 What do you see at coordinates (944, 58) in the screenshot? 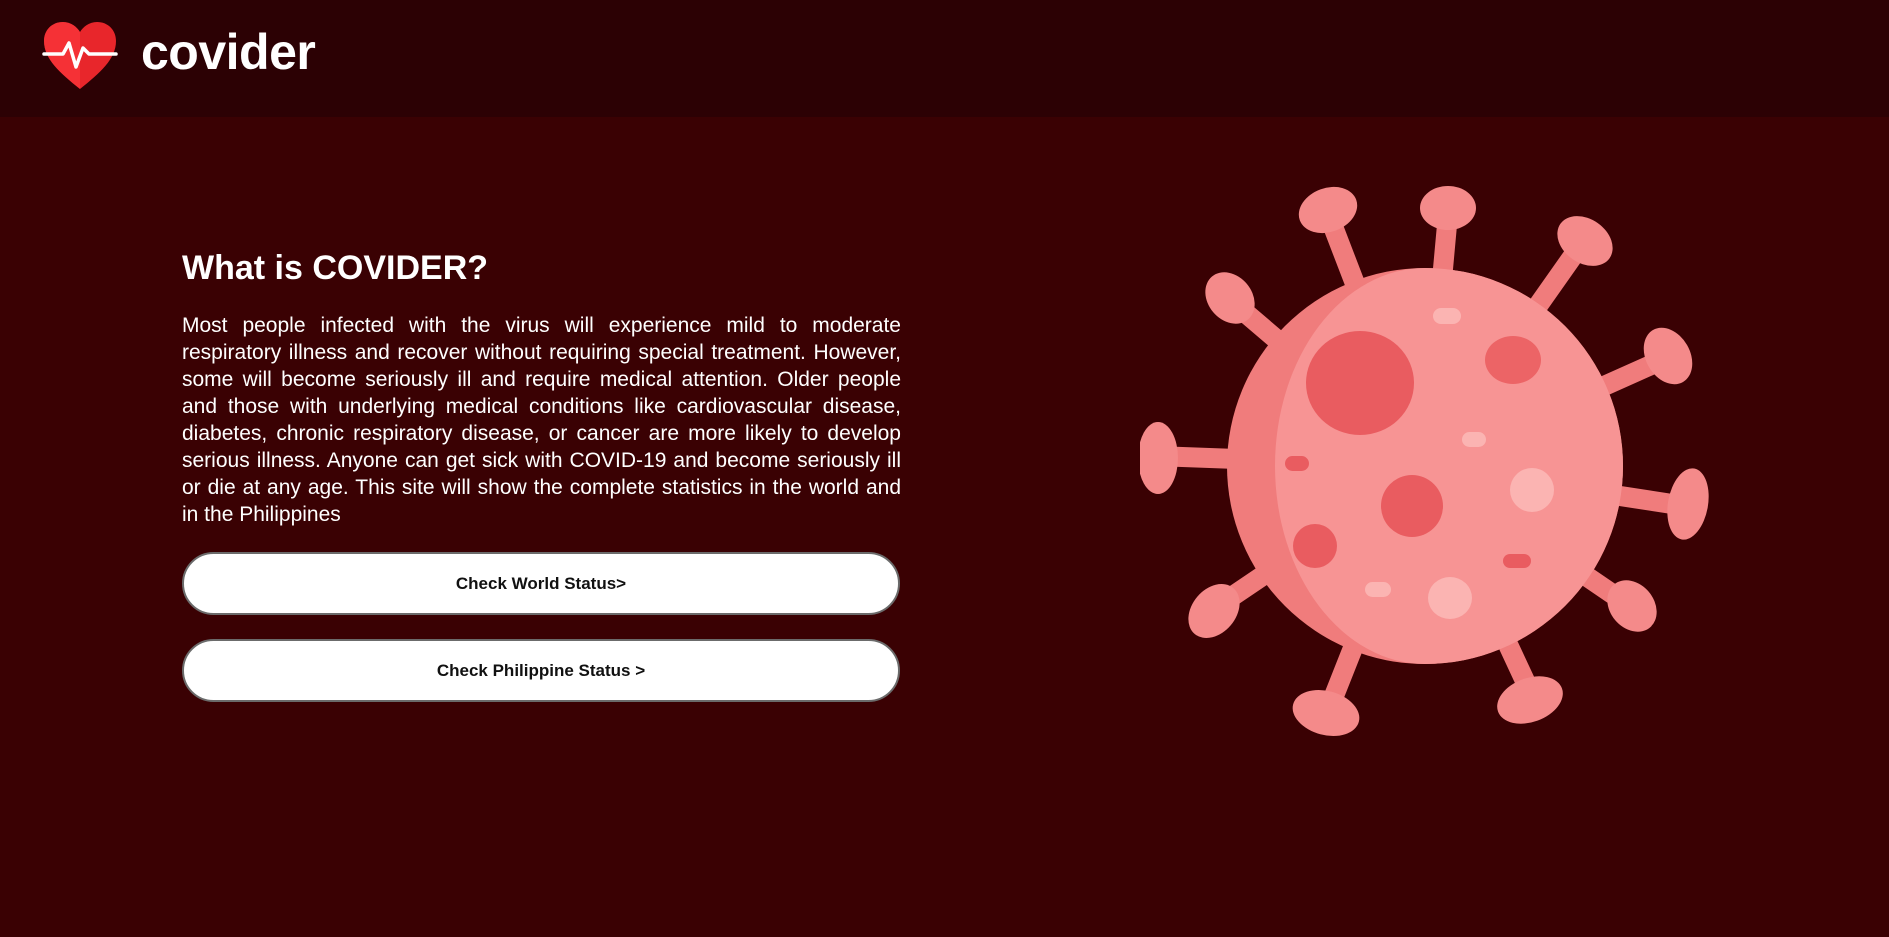
I see `top-nav-bar: covider` at bounding box center [944, 58].